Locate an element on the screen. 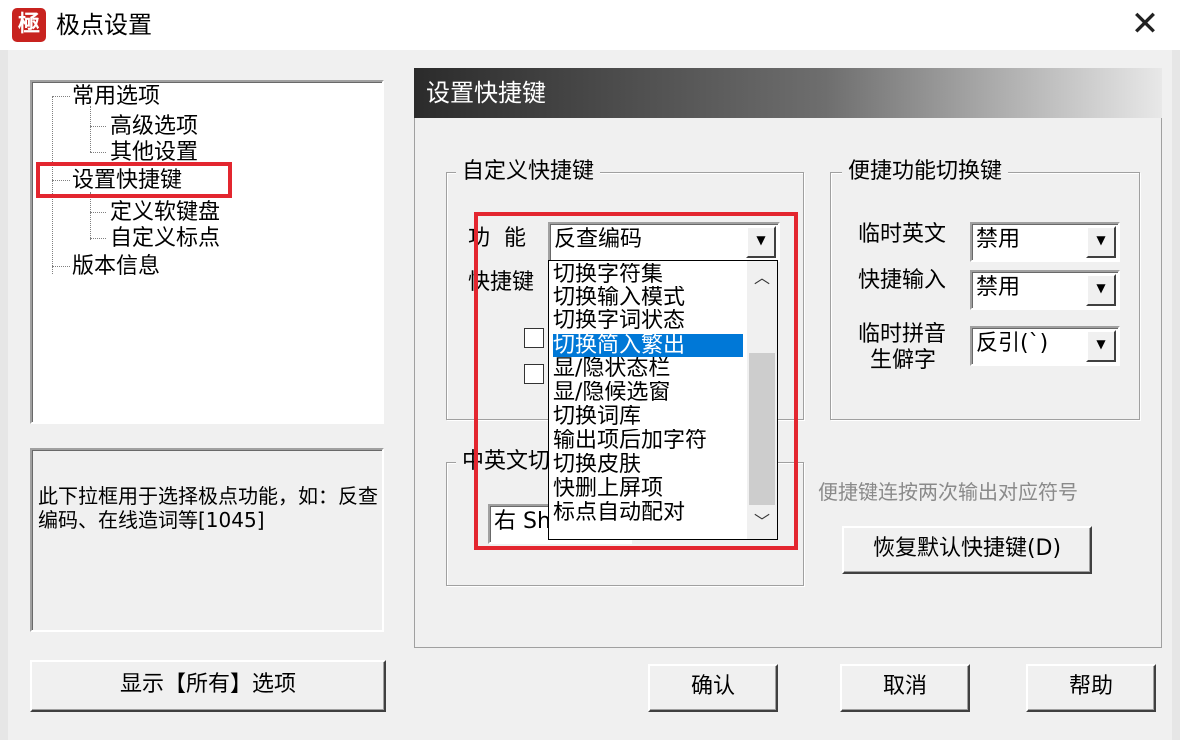 The height and width of the screenshot is (740, 1180). tree-selection-highlight is located at coordinates (134, 180).